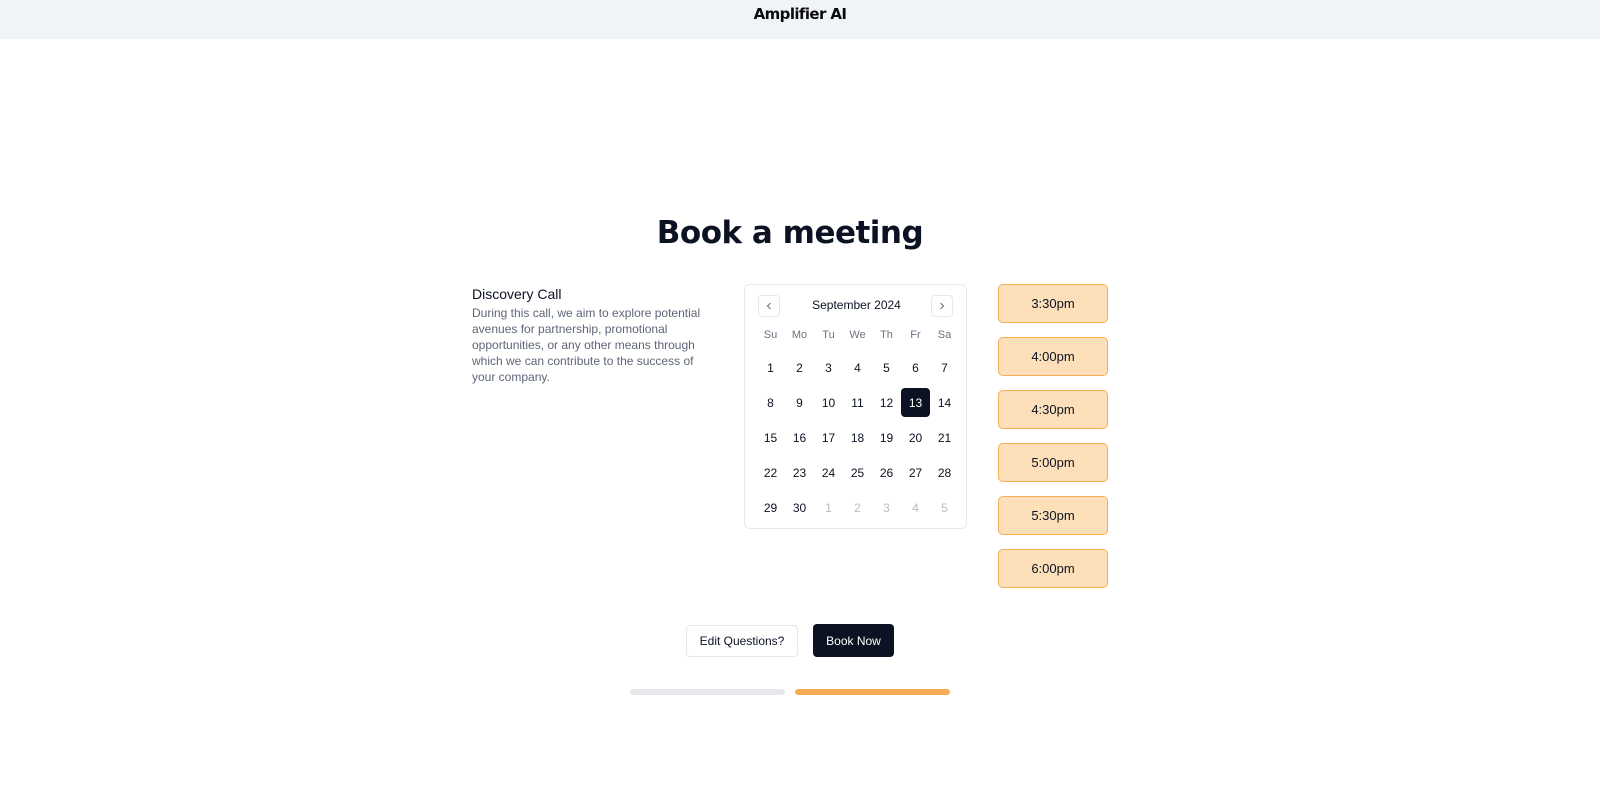  What do you see at coordinates (853, 640) in the screenshot?
I see `book-now-button: Book Now` at bounding box center [853, 640].